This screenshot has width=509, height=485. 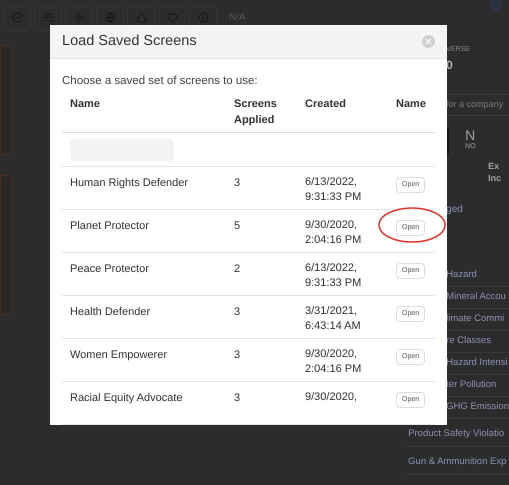 What do you see at coordinates (428, 41) in the screenshot?
I see `close-icon` at bounding box center [428, 41].